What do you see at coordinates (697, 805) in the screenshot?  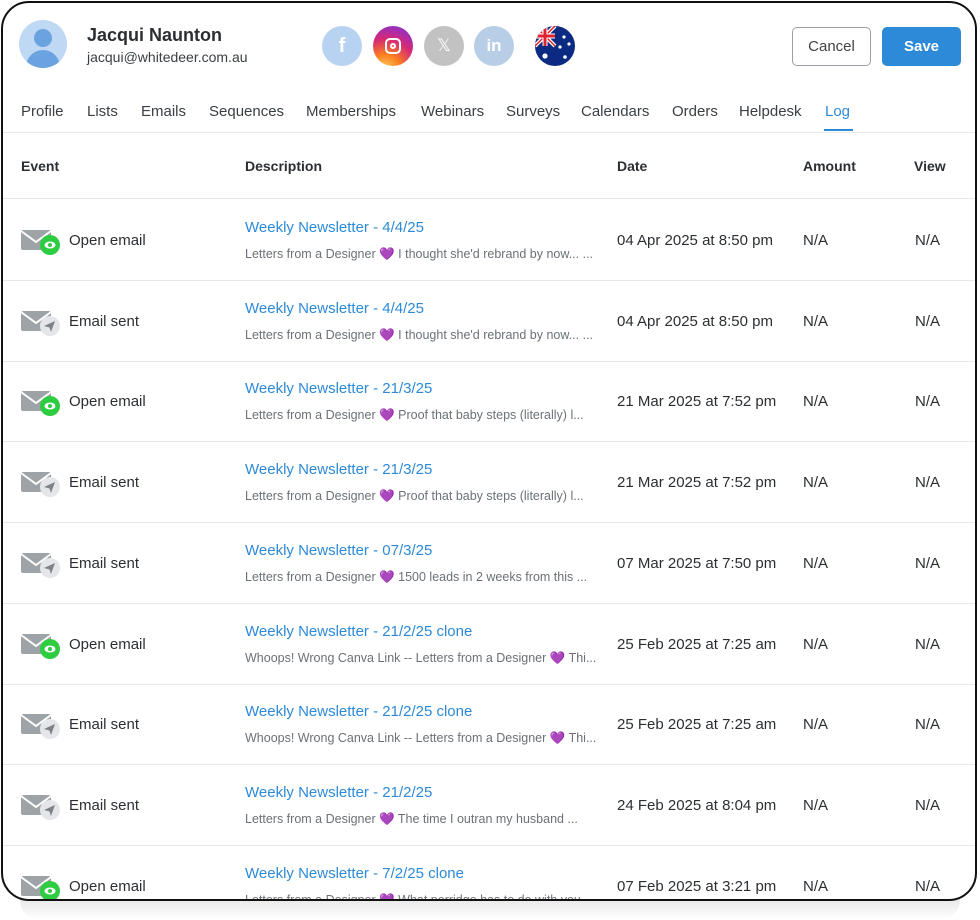 I see `event-date: 24 Feb 2025 at 8:04 pm` at bounding box center [697, 805].